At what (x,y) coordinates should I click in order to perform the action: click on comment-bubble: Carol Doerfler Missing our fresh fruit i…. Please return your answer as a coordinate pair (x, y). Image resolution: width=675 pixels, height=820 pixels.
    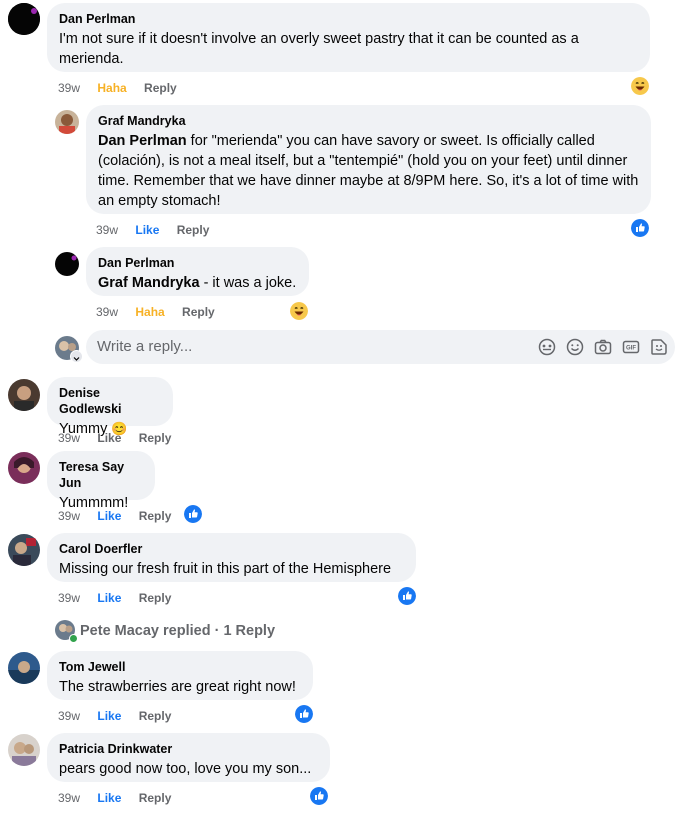
    Looking at the image, I should click on (231, 557).